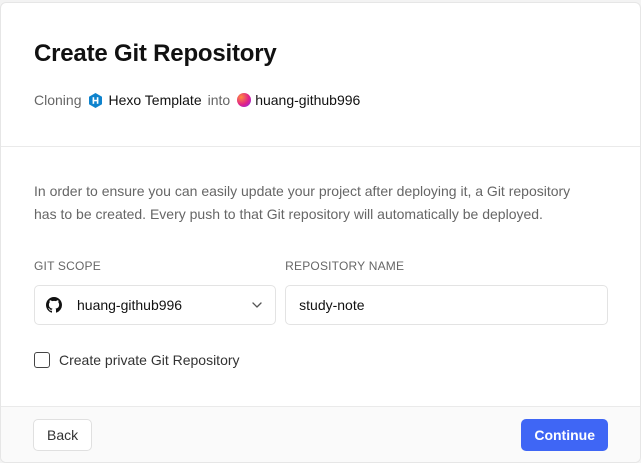 Image resolution: width=641 pixels, height=463 pixels. I want to click on continue-button: Continue, so click(564, 434).